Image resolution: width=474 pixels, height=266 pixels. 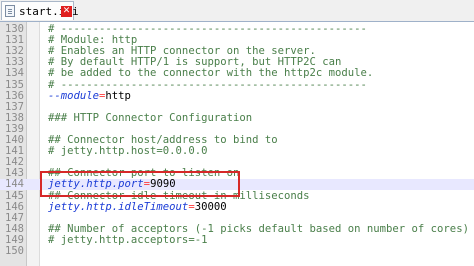 I want to click on line-number: 134, so click(x=14, y=73).